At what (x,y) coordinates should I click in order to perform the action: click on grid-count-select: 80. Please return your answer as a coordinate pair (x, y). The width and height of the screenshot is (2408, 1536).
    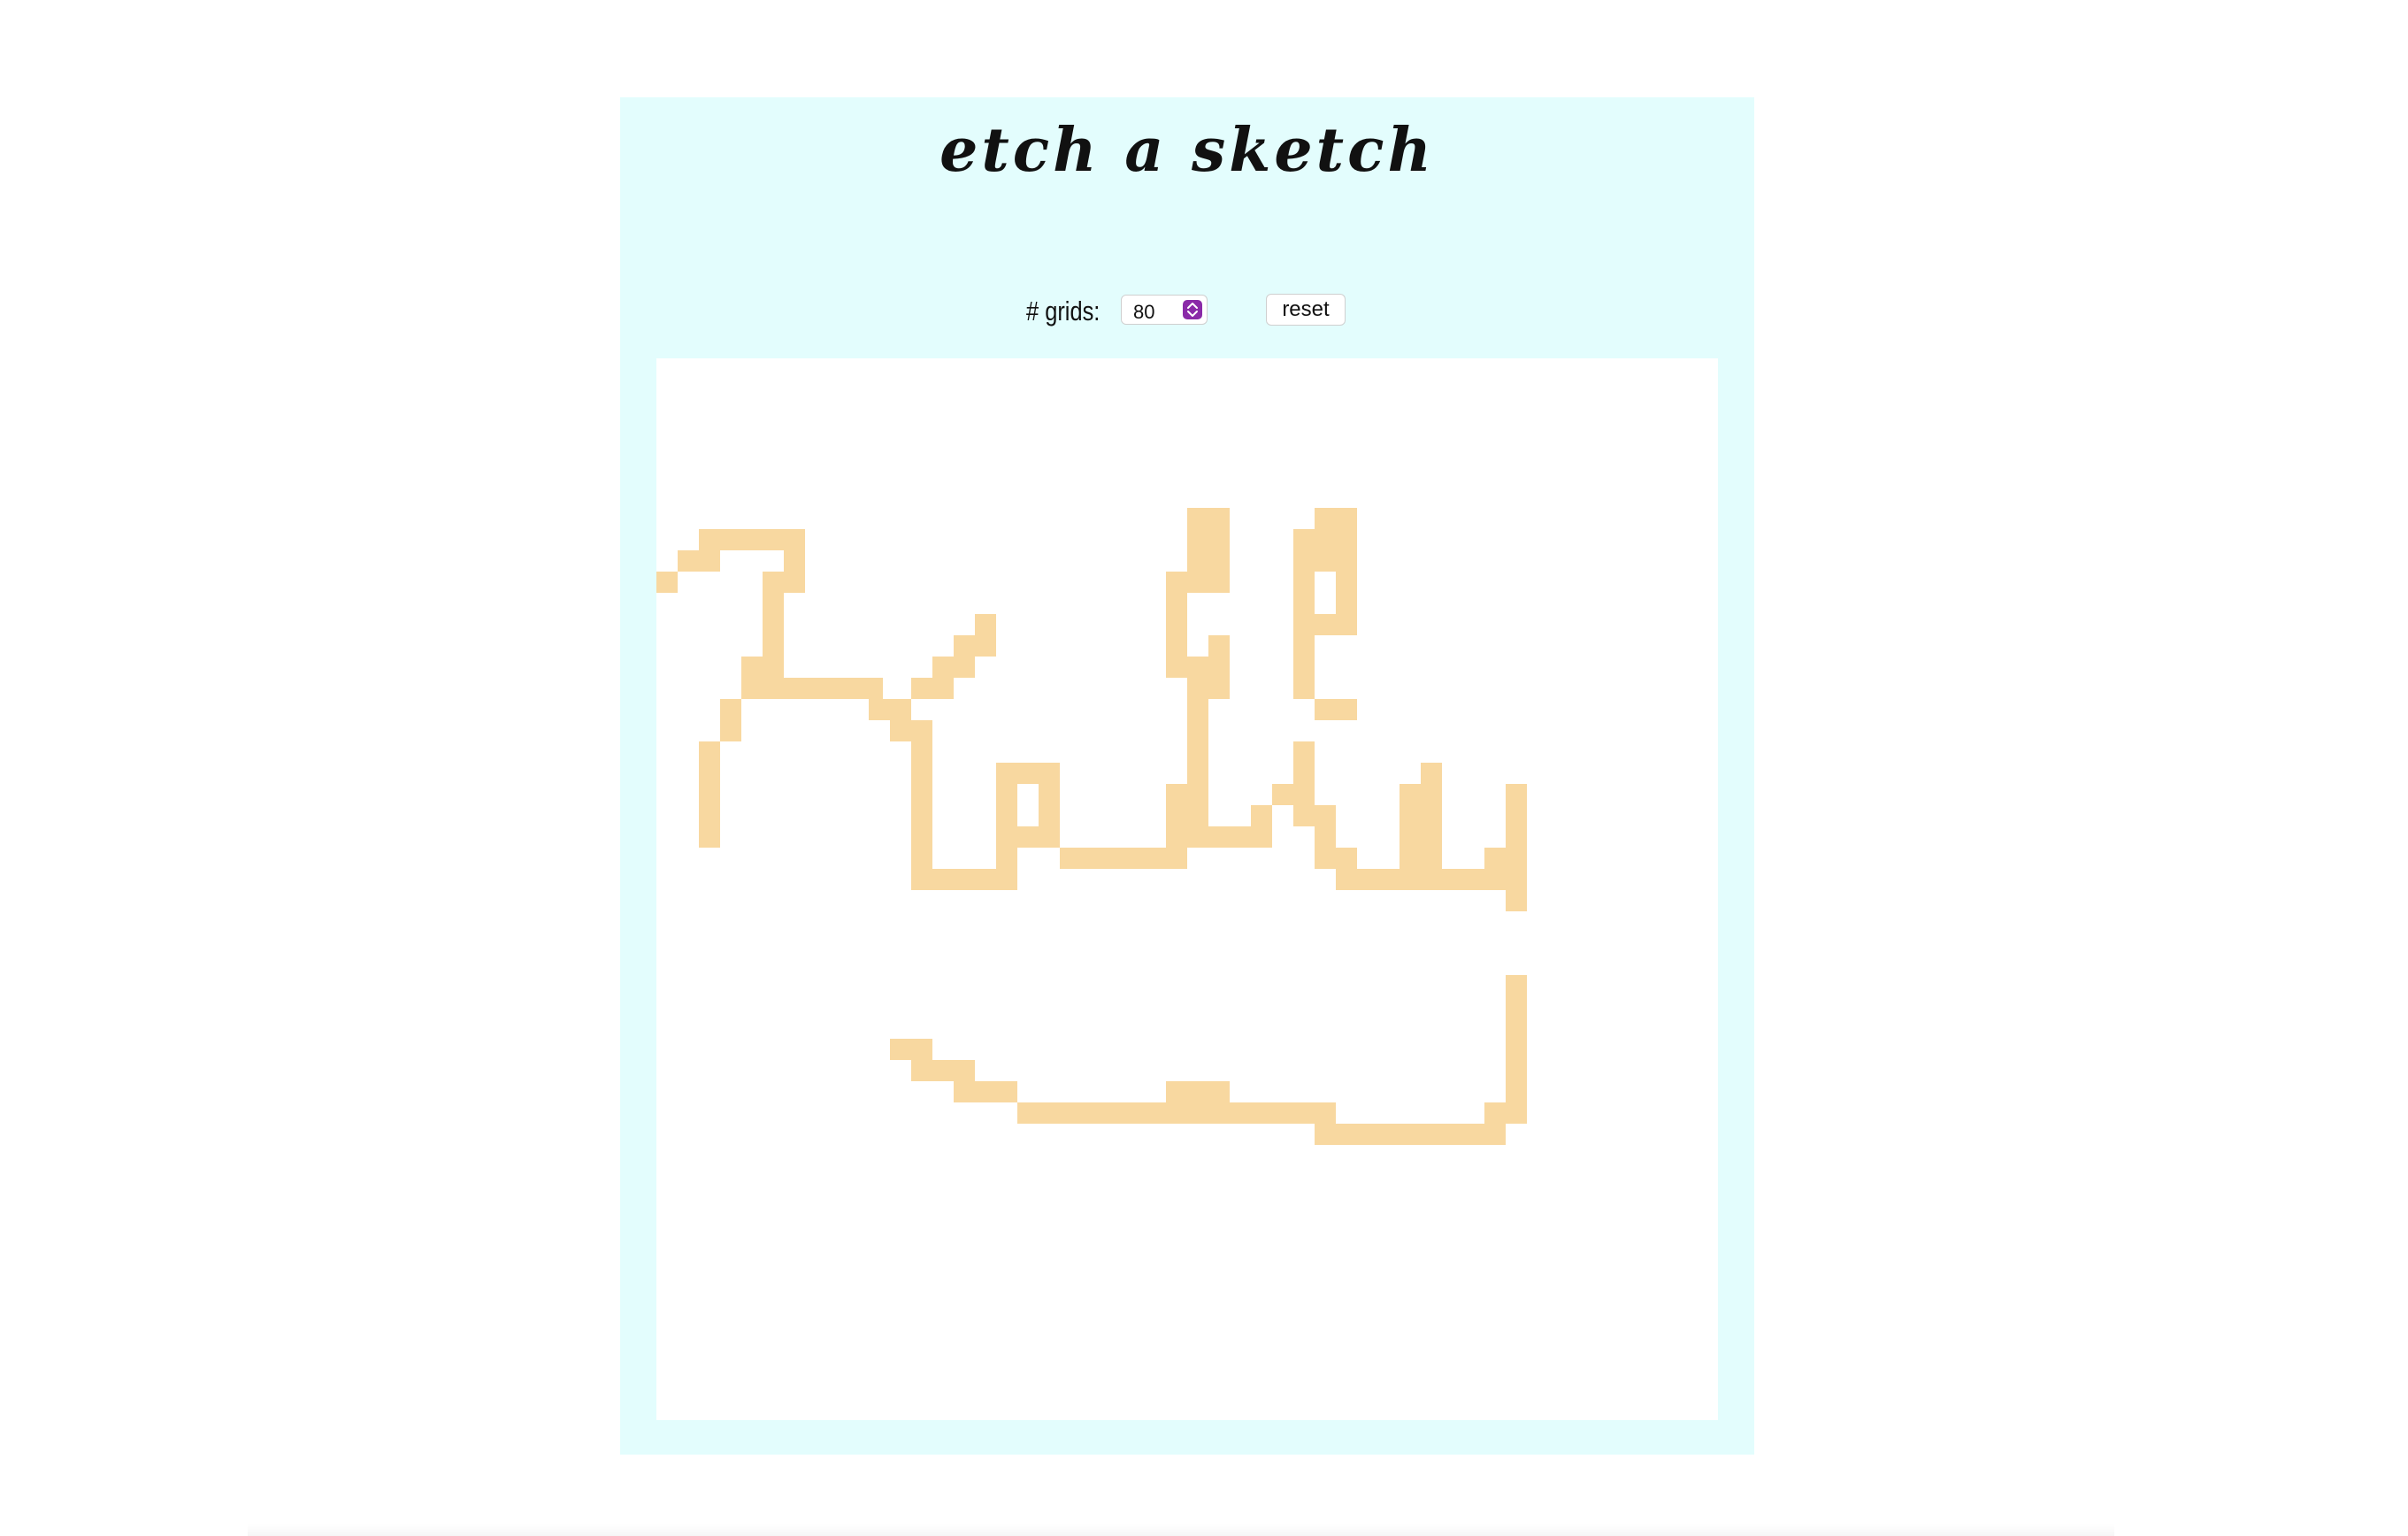
    Looking at the image, I should click on (1164, 310).